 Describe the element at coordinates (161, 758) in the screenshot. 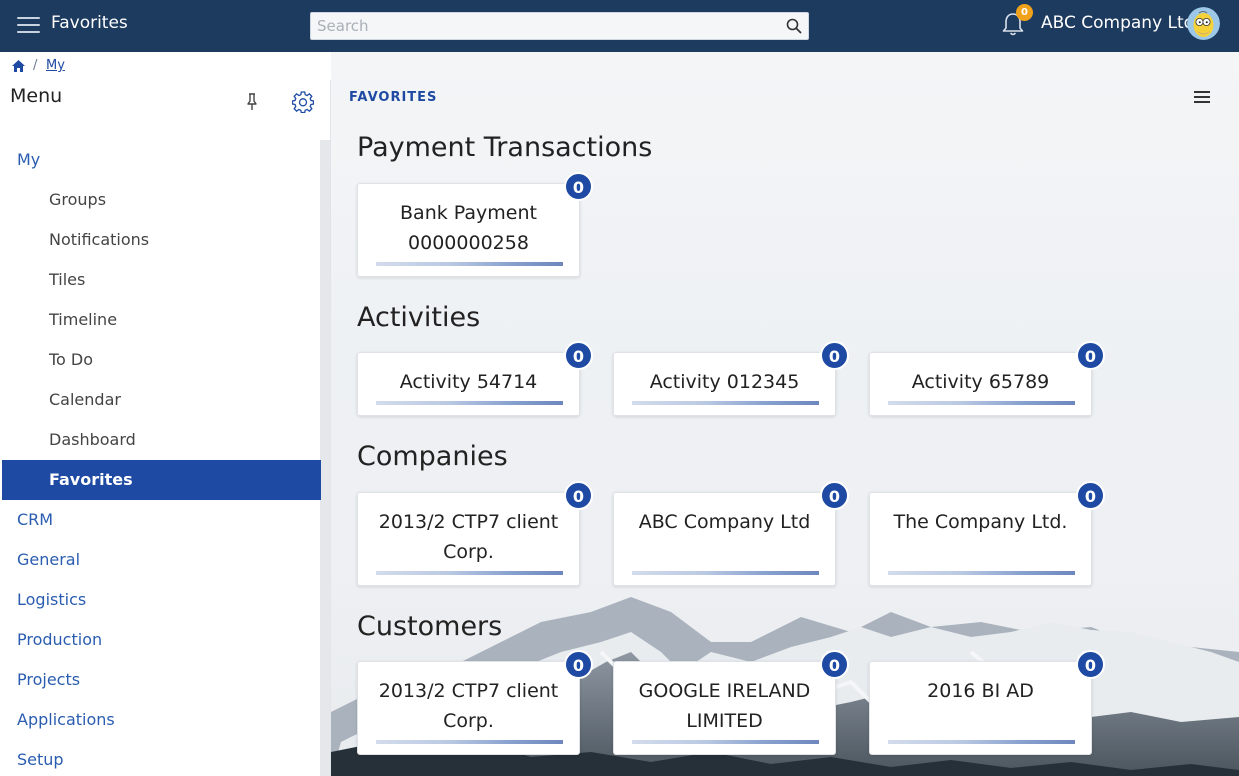

I see `sidebar-item-setup: Setup` at that location.